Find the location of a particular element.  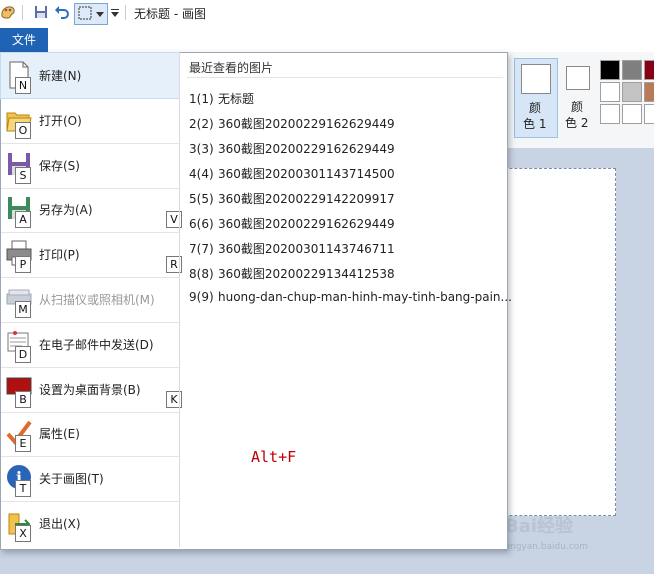

recent-picture-item: 2(2) 360截图20200229162629449 is located at coordinates (292, 123).